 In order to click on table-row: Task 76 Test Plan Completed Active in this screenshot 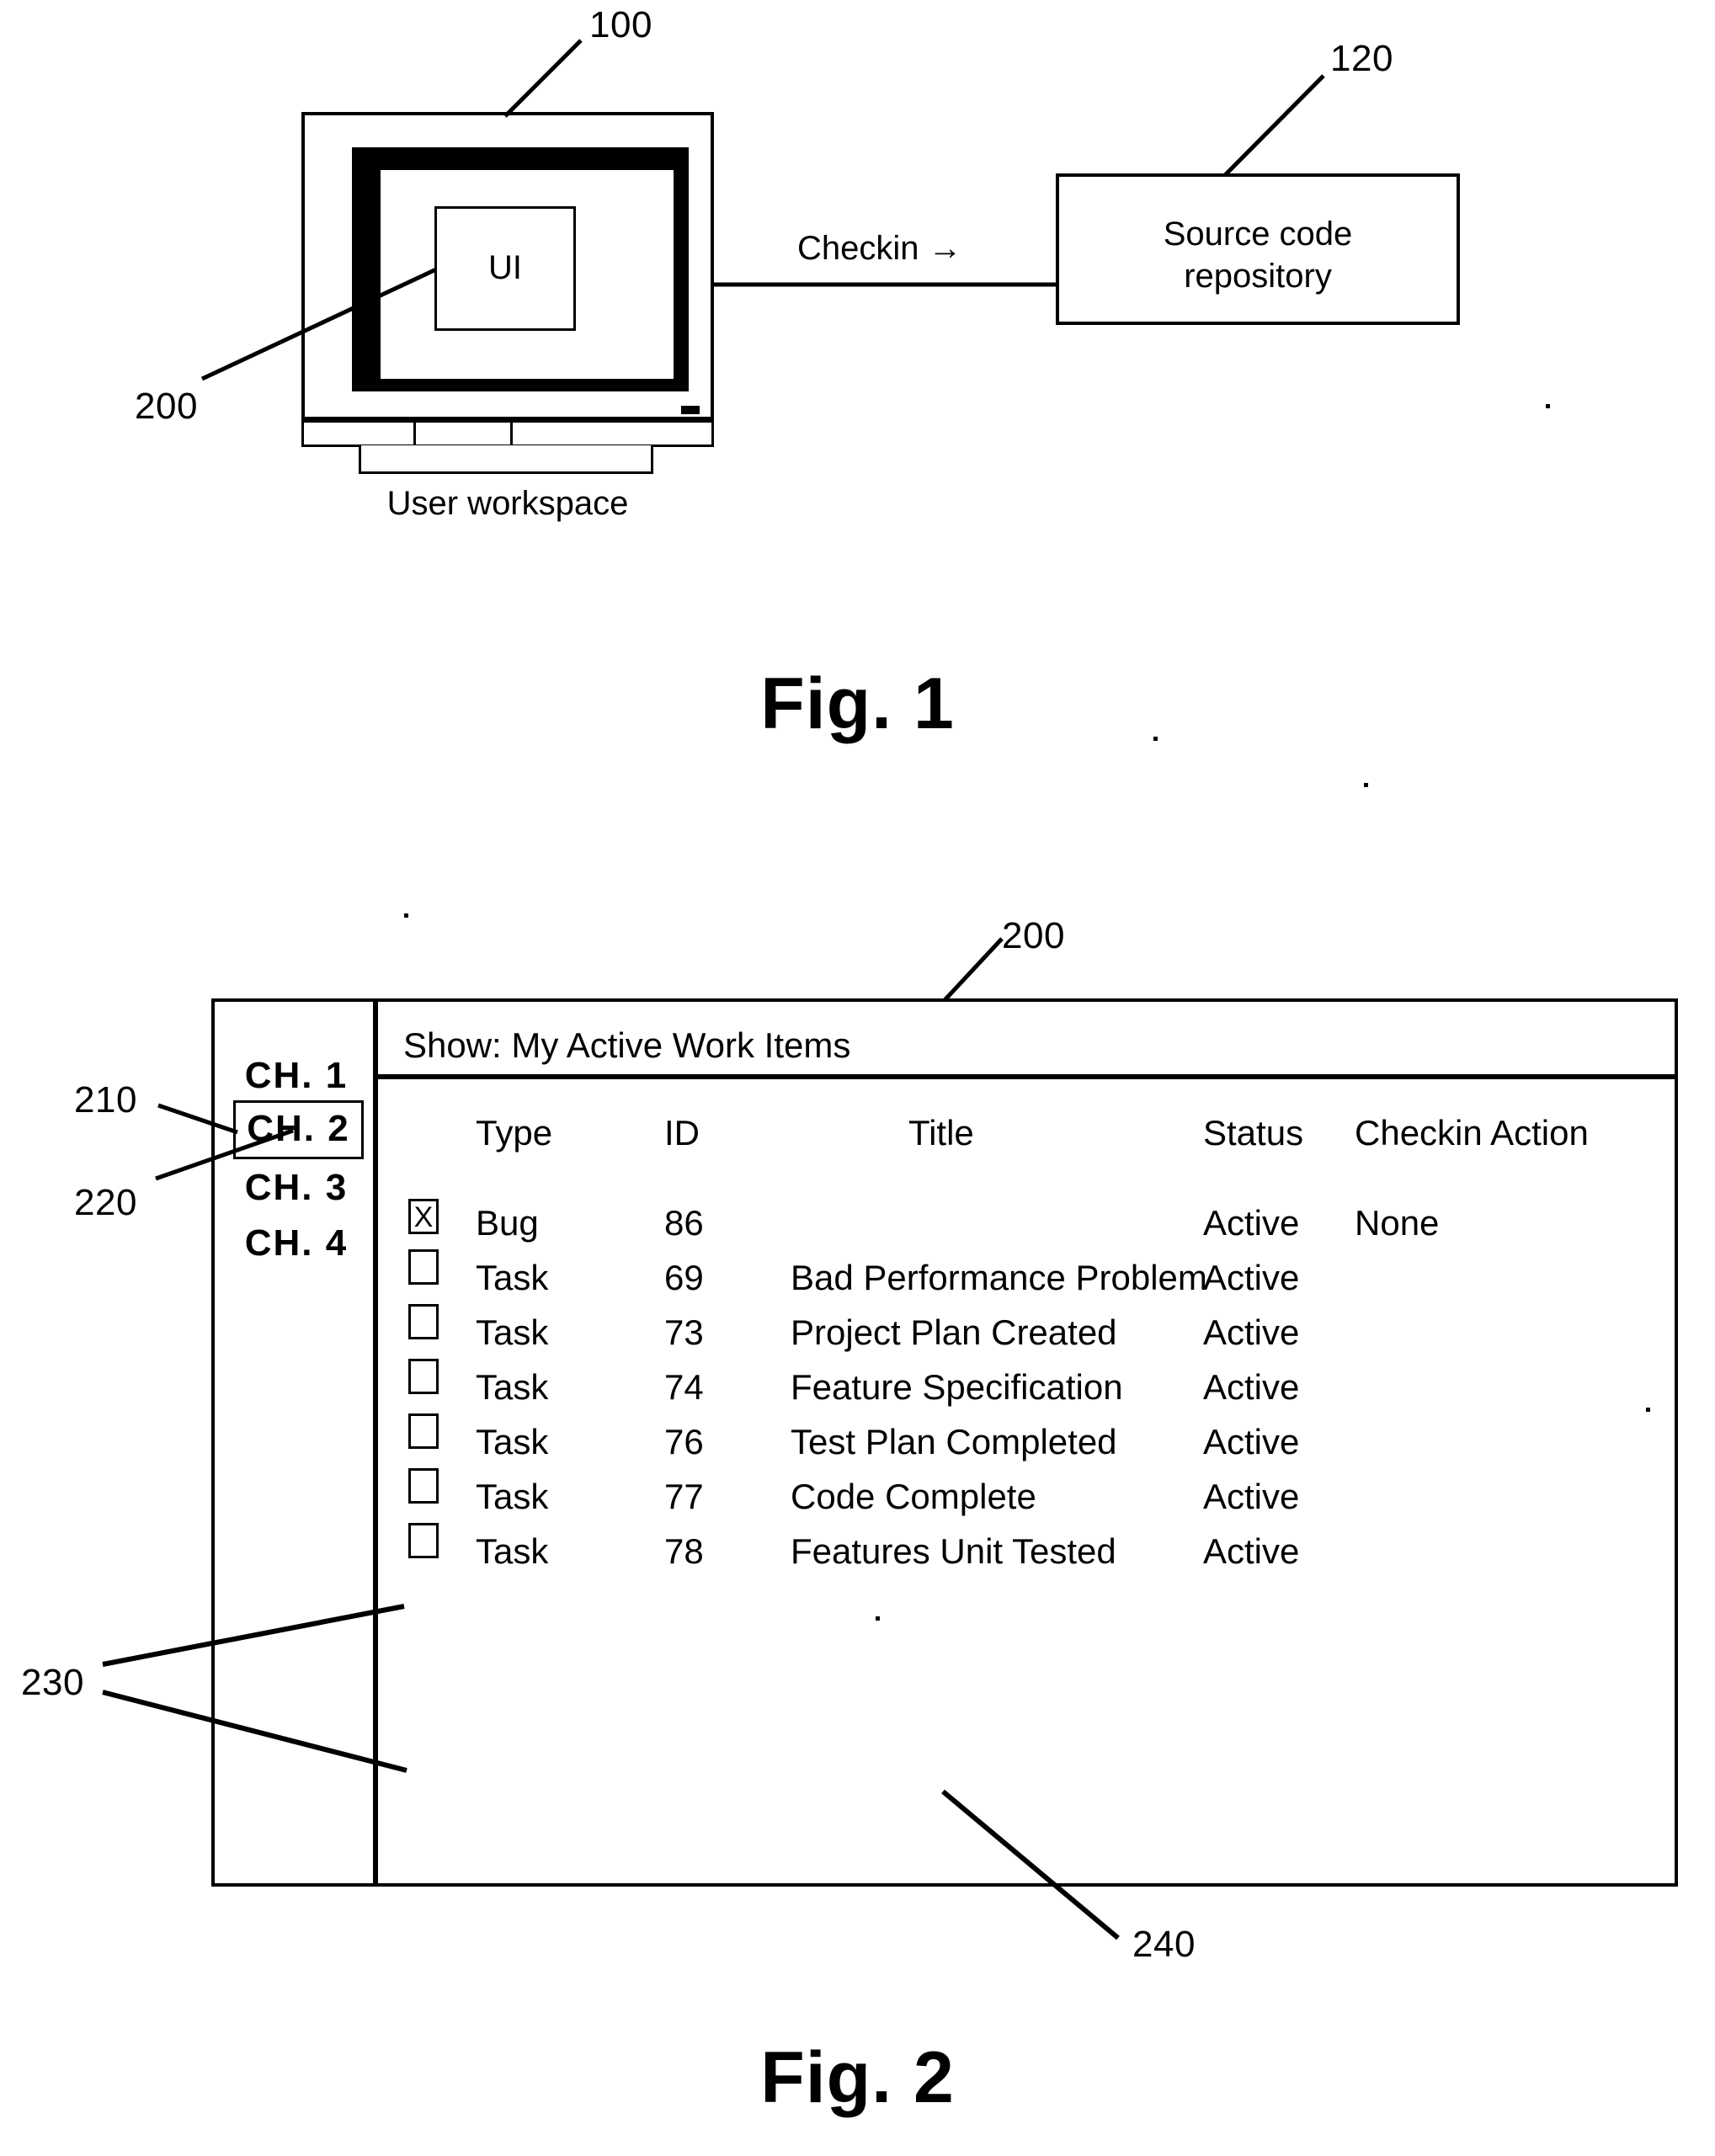, I will do `click(1026, 1444)`.